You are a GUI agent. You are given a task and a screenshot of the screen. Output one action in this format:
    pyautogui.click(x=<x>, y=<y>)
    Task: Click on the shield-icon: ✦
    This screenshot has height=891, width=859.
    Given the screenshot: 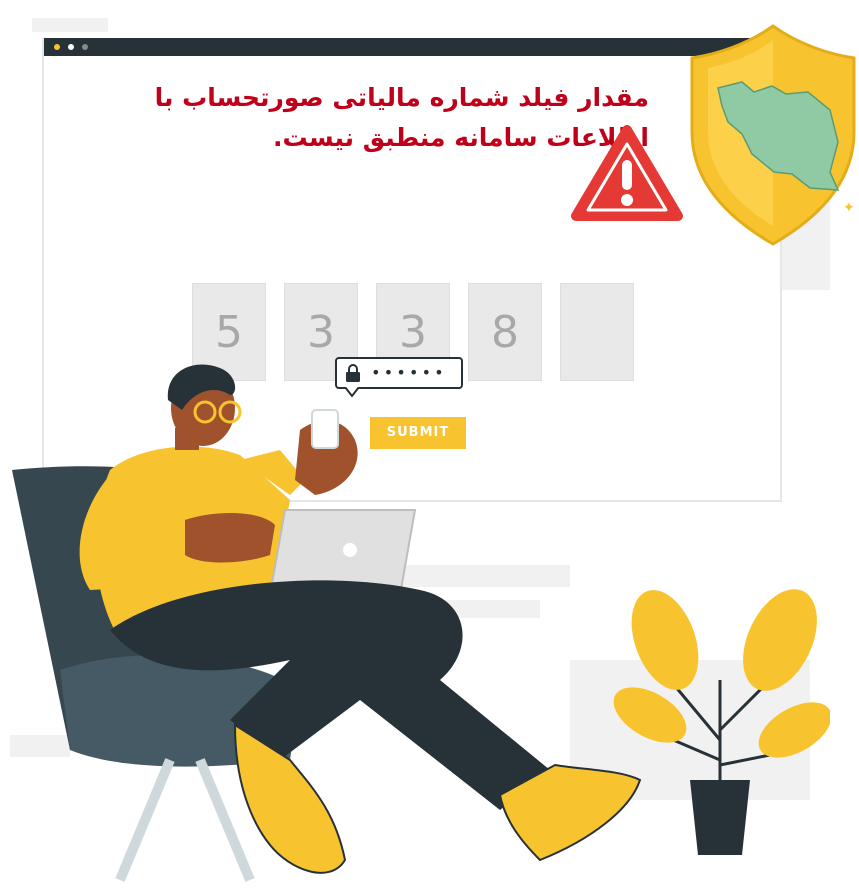 What is the action you would take?
    pyautogui.click(x=773, y=135)
    